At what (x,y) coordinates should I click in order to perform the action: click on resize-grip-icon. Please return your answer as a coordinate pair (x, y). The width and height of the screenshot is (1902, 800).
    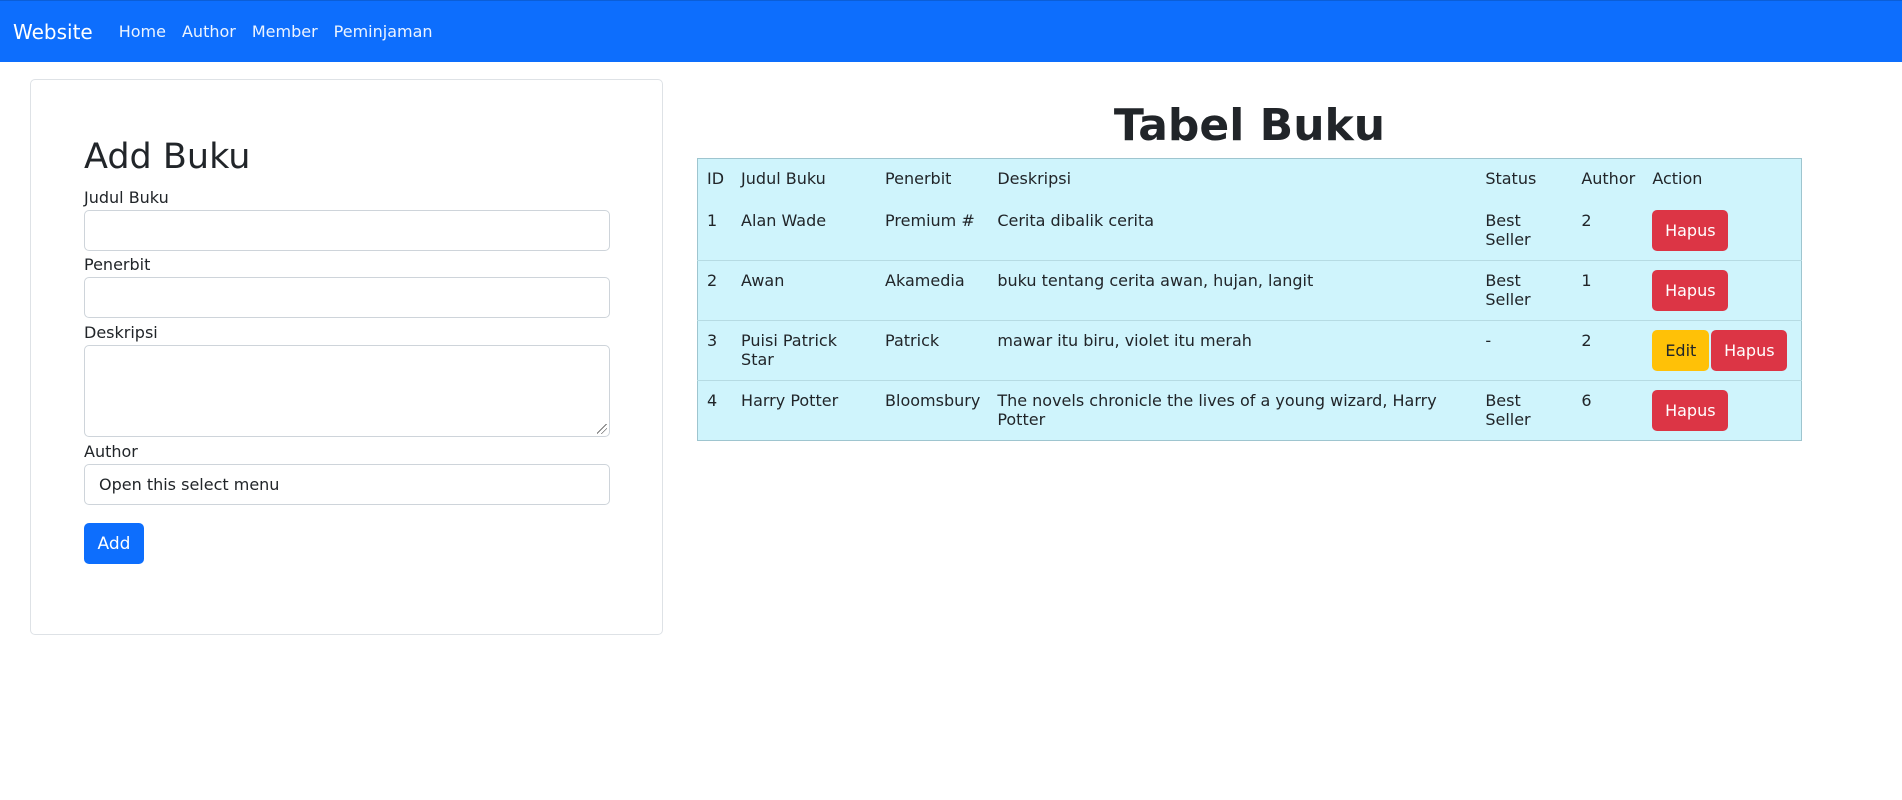
    Looking at the image, I should click on (602, 429).